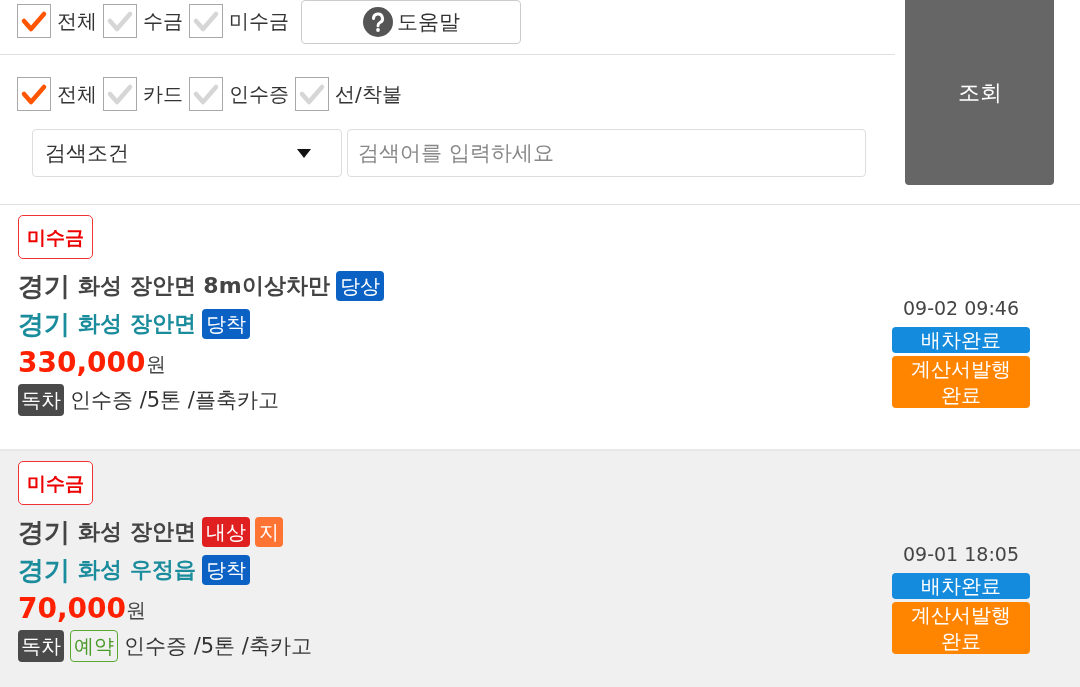 The image size is (1080, 687). Describe the element at coordinates (377, 22) in the screenshot. I see `help-icon` at that location.